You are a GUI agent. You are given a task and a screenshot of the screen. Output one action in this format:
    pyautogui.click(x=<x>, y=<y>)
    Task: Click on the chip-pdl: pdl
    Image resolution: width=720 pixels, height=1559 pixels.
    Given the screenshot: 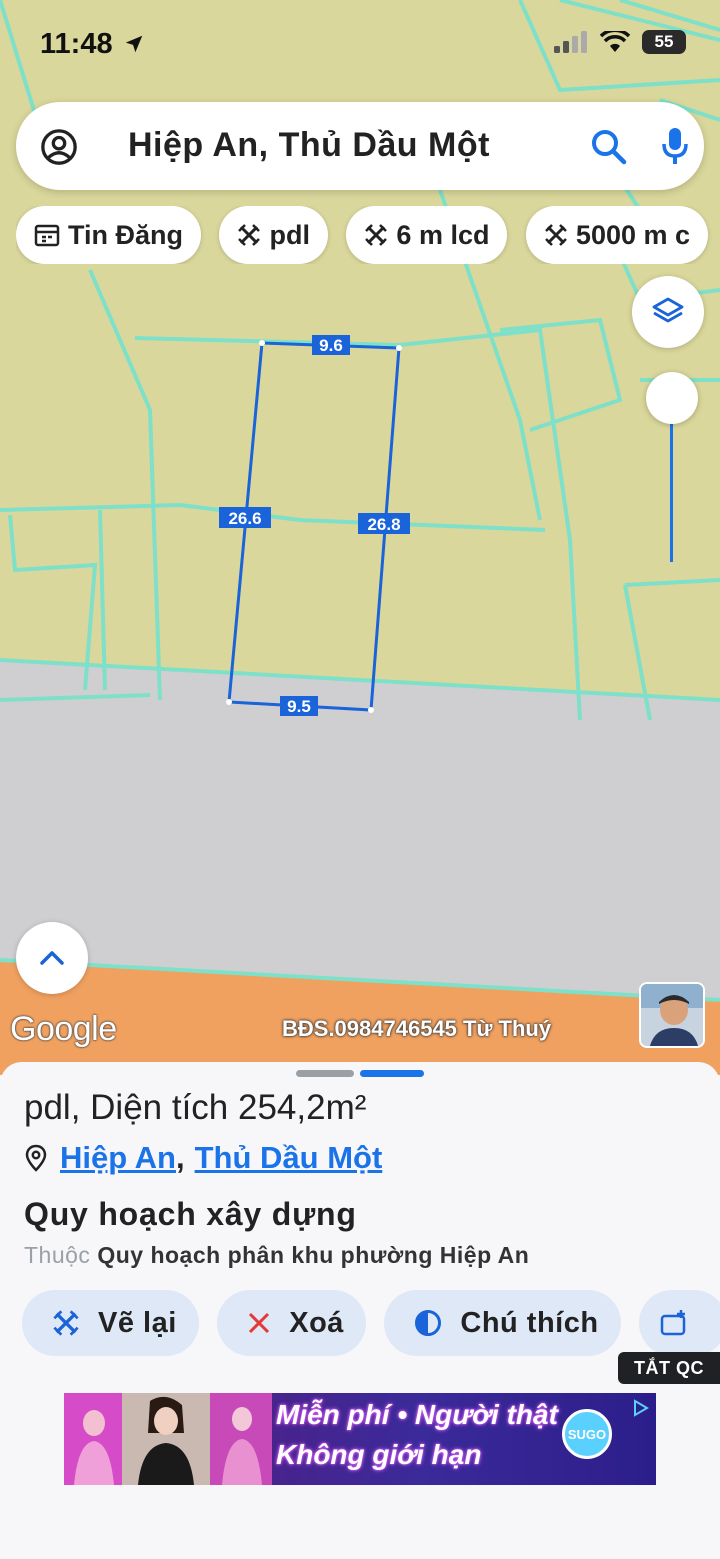 What is the action you would take?
    pyautogui.click(x=273, y=235)
    